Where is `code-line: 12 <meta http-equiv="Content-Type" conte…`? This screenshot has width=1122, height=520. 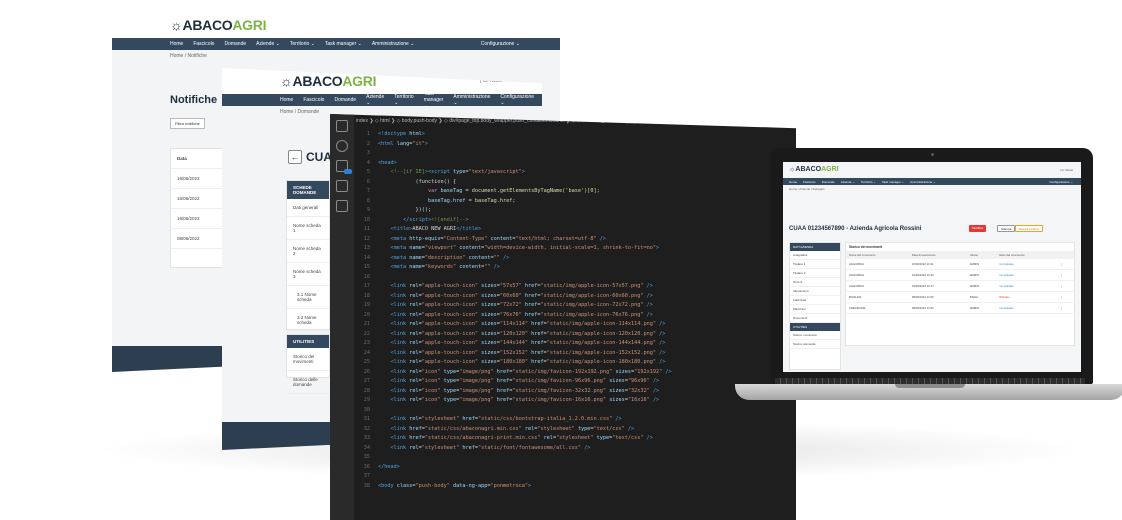 code-line: 12 <meta http-equiv="Content-Type" conte… is located at coordinates (576, 240).